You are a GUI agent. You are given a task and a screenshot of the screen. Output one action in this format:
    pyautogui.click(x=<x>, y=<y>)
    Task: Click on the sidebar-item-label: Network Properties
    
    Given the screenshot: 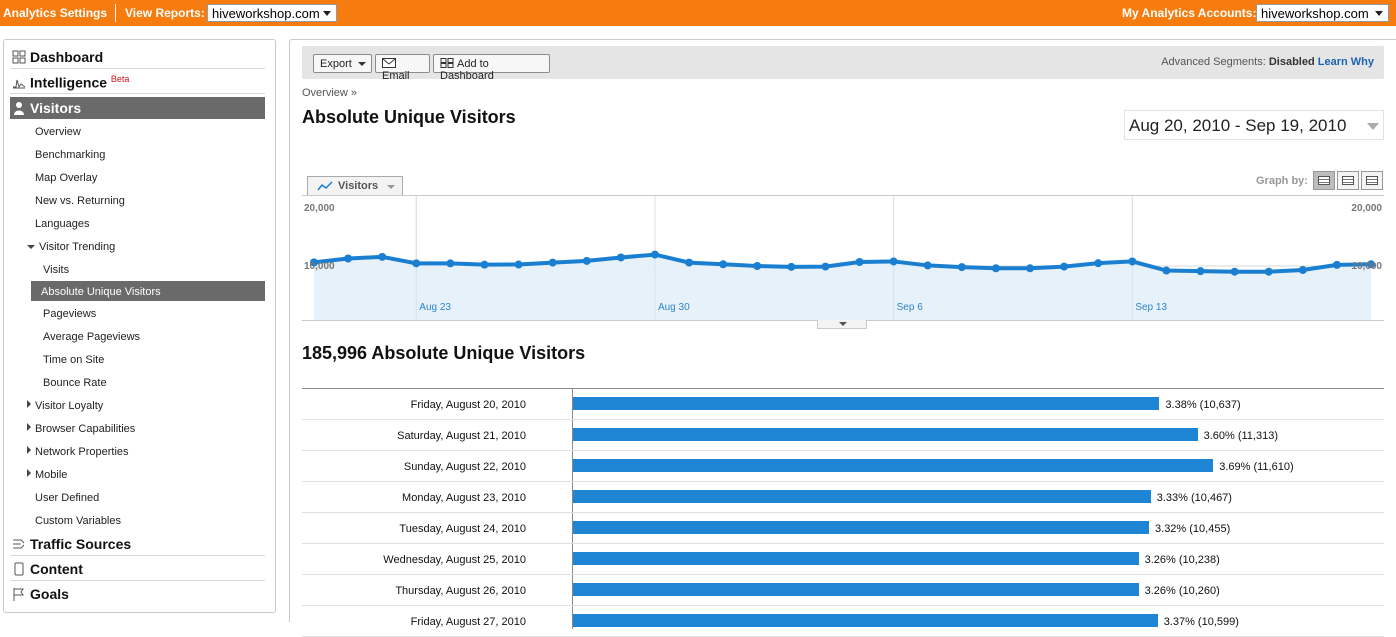 What is the action you would take?
    pyautogui.click(x=82, y=452)
    